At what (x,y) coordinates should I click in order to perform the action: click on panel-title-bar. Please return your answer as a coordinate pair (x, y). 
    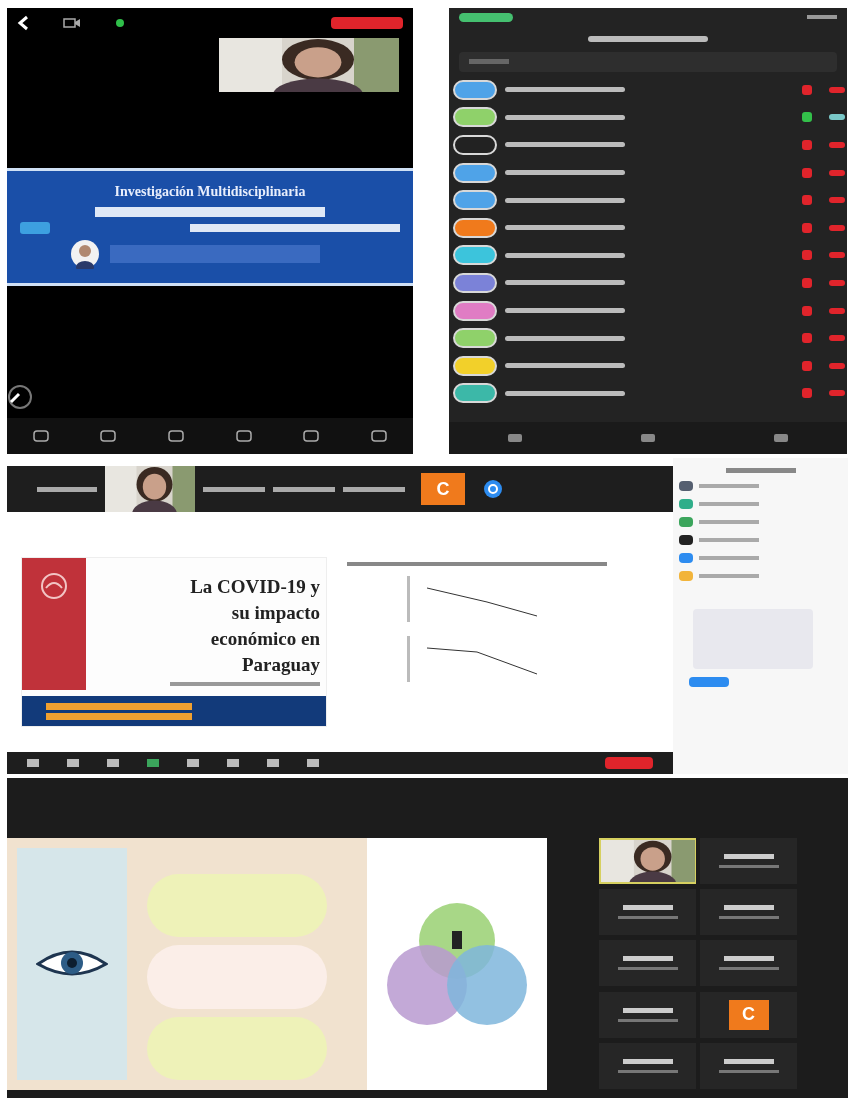
    Looking at the image, I should click on (760, 470).